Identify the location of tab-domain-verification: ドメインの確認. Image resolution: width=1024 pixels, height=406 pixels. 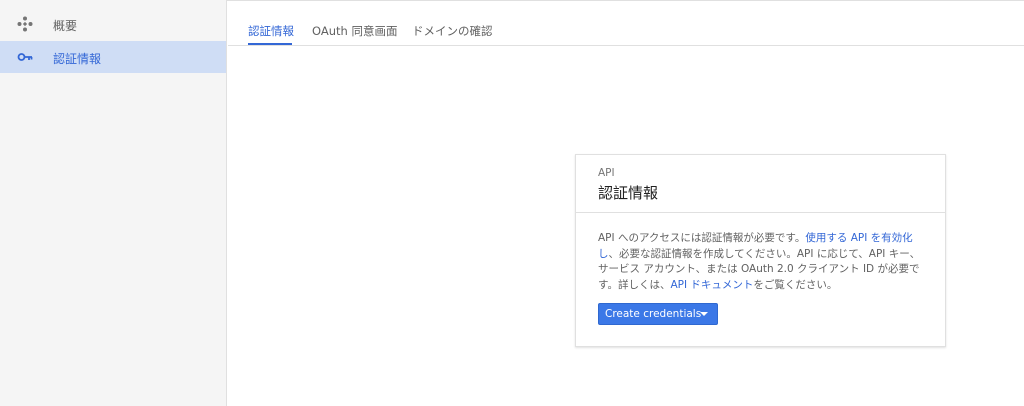
(452, 23).